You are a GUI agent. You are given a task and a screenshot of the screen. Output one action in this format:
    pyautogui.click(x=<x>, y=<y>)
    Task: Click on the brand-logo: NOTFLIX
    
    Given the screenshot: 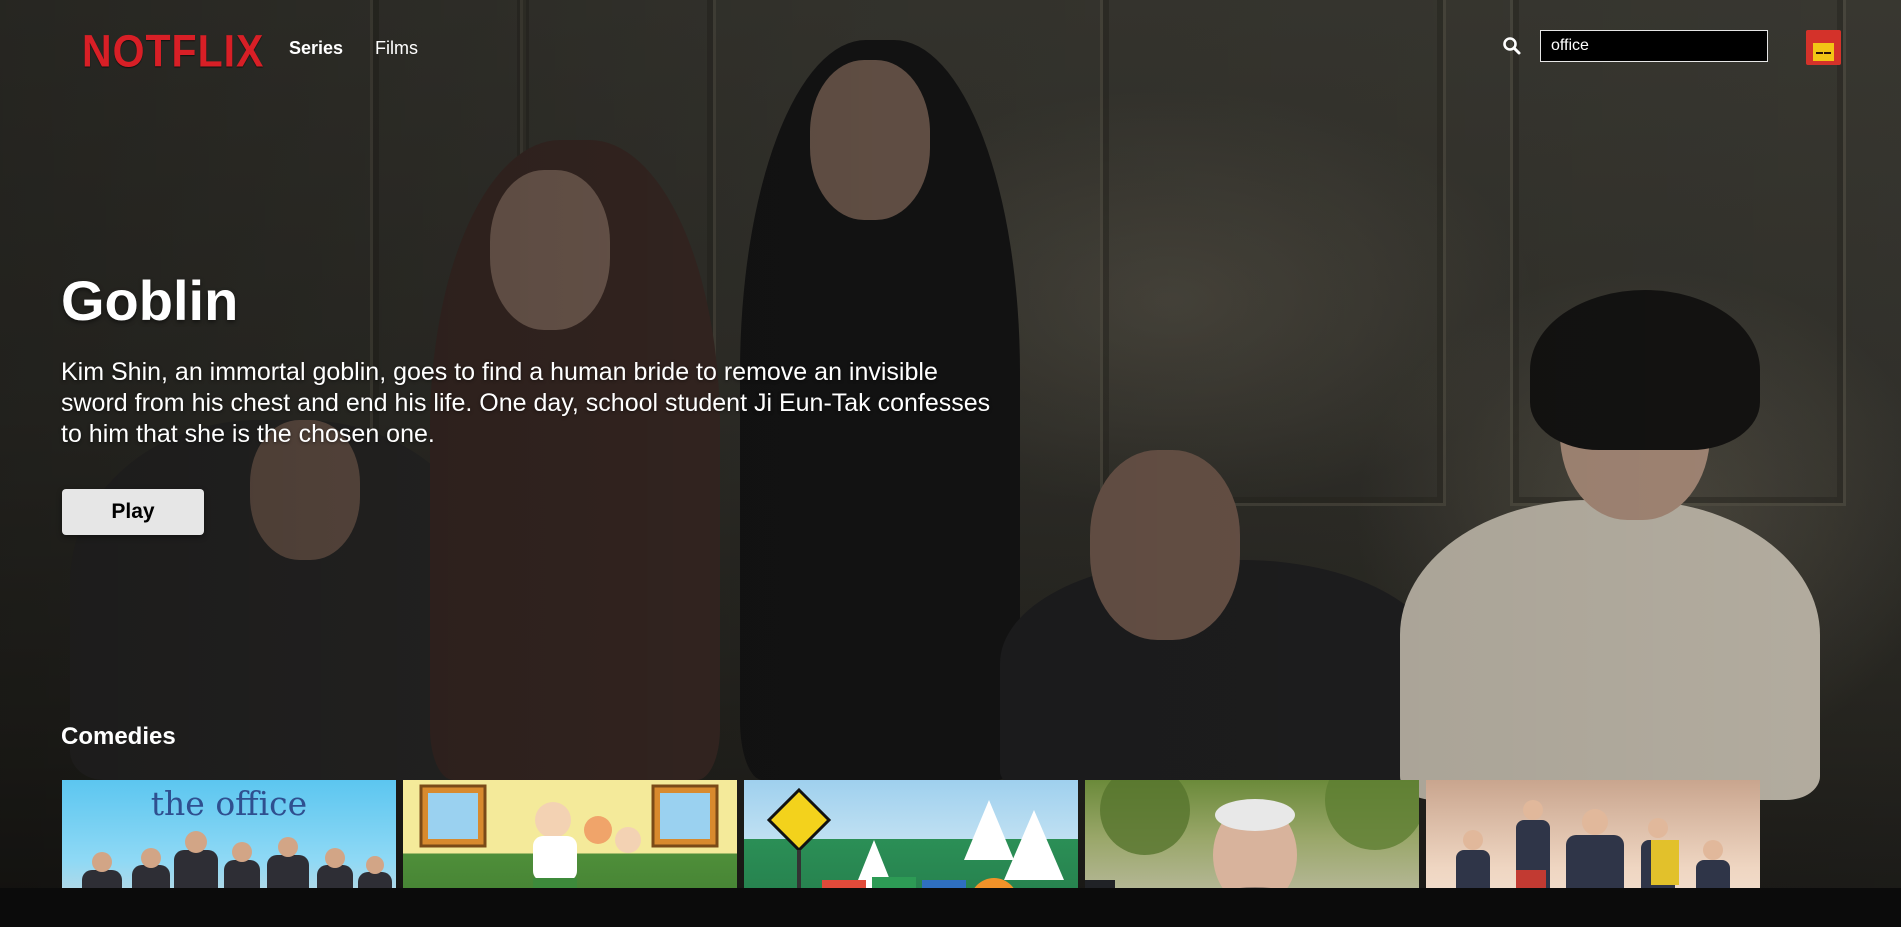 What is the action you would take?
    pyautogui.click(x=173, y=52)
    